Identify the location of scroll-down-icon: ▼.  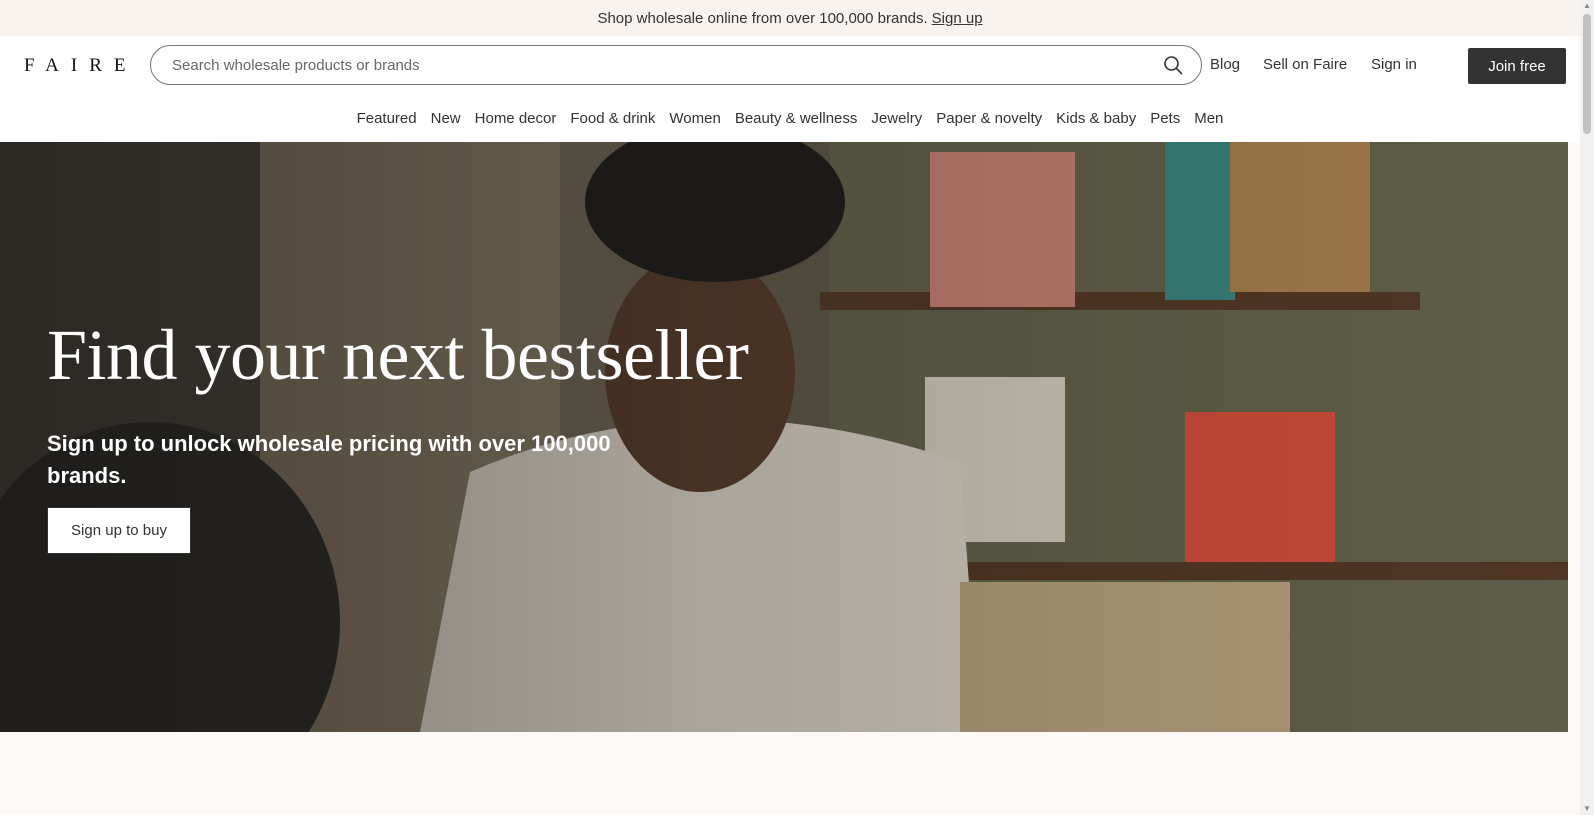
(1587, 809).